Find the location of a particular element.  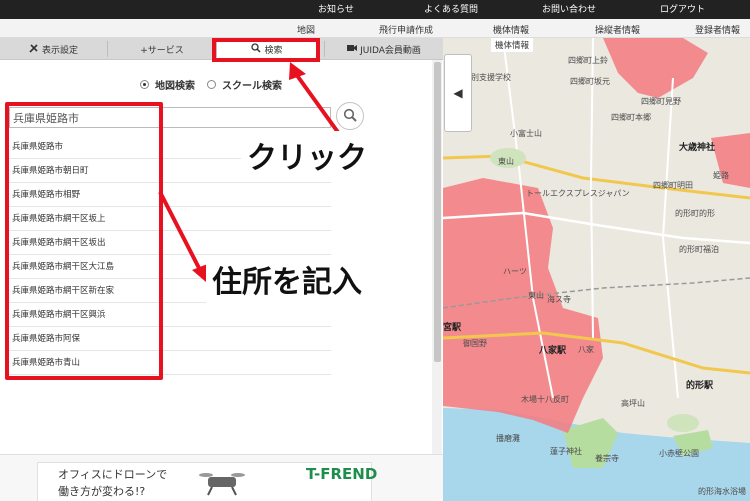

collapse-panel-button: ◀ is located at coordinates (458, 93).